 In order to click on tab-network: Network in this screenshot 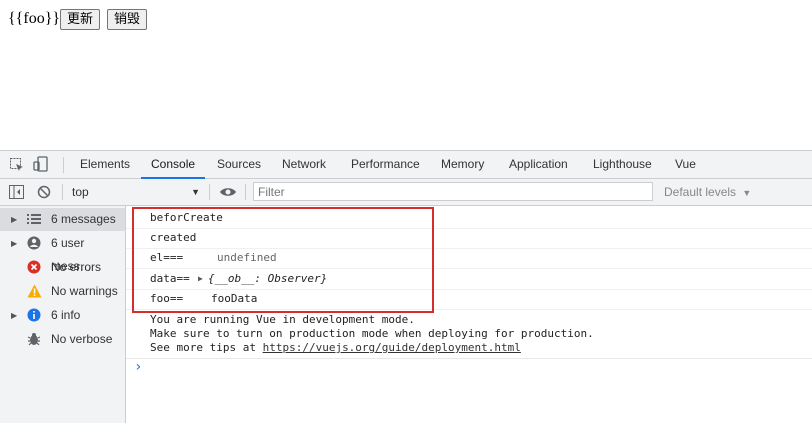, I will do `click(304, 164)`.